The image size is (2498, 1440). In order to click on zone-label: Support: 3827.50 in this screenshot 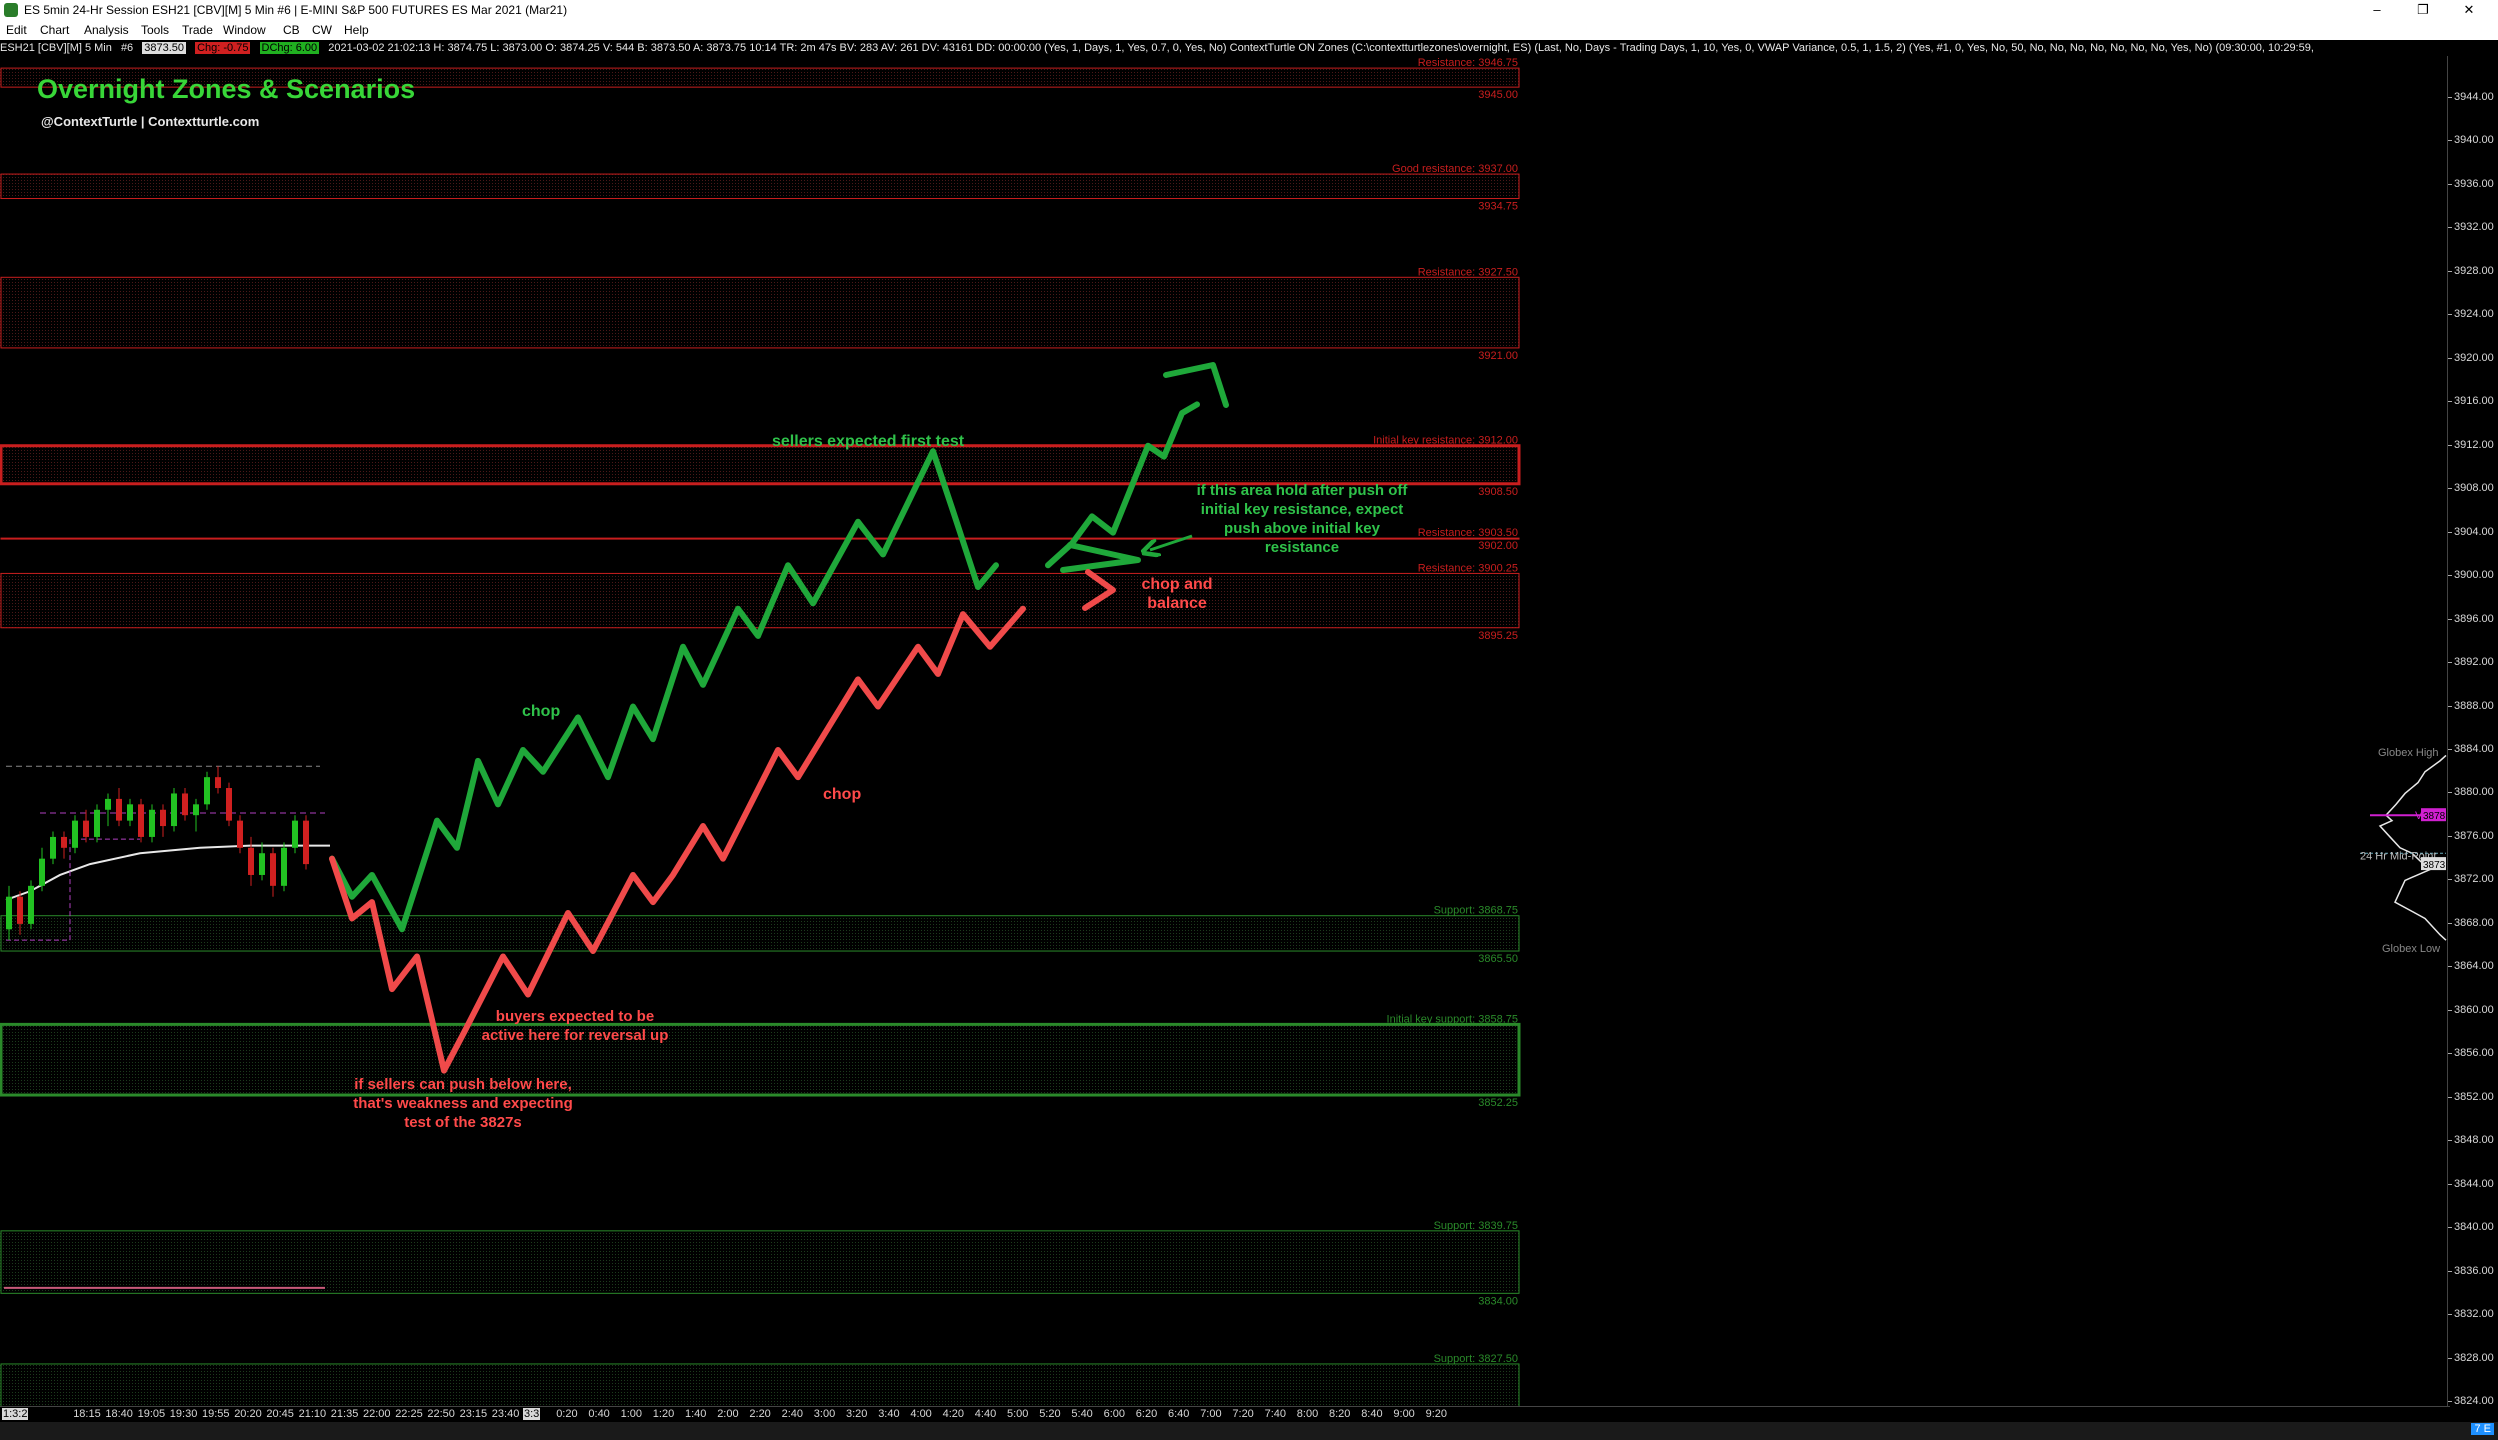, I will do `click(1476, 1359)`.